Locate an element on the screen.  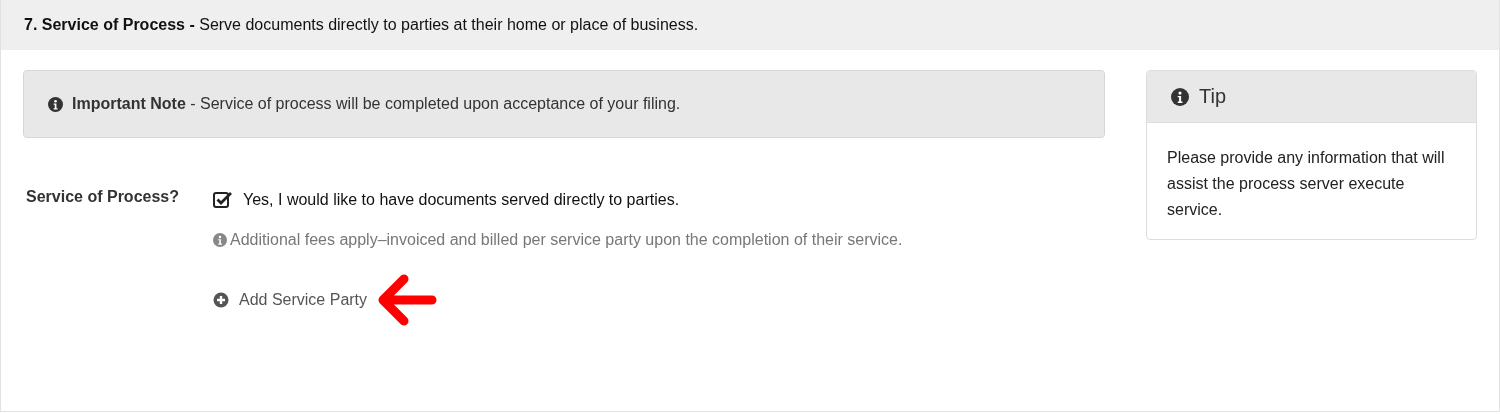
section-title: 7. Service of Process - Serve documents directly to parties at their home or place of business. is located at coordinates (361, 25).